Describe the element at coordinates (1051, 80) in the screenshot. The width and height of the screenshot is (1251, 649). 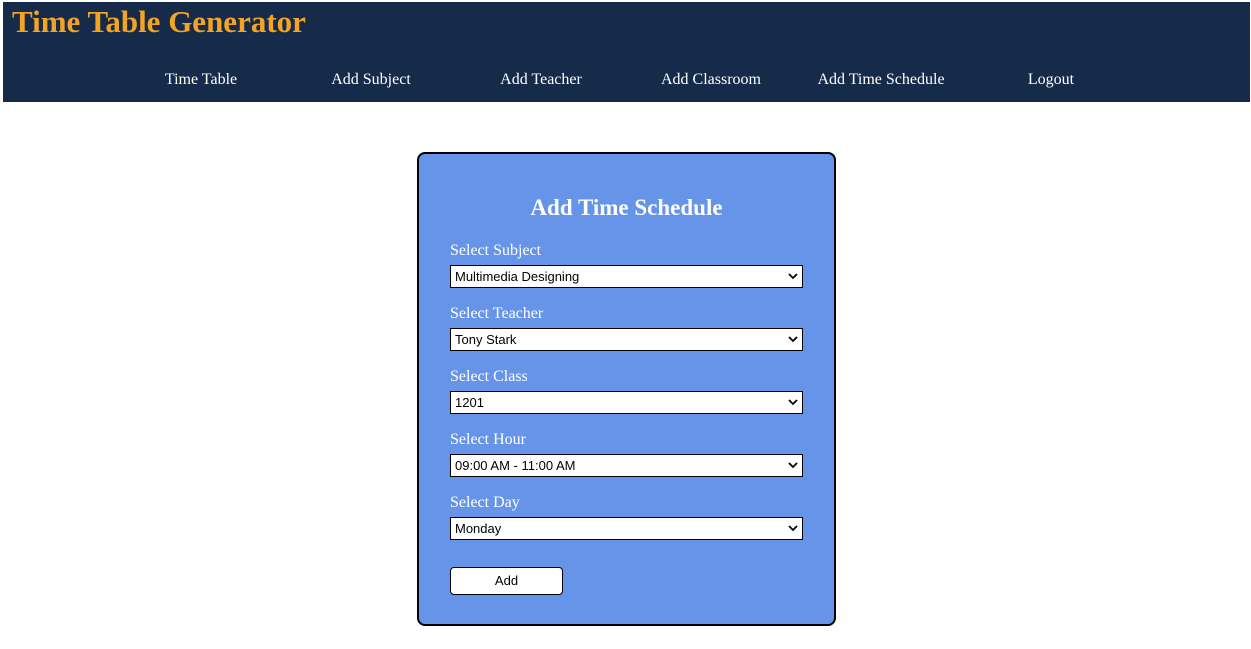
I see `nav-logout: Logout` at that location.